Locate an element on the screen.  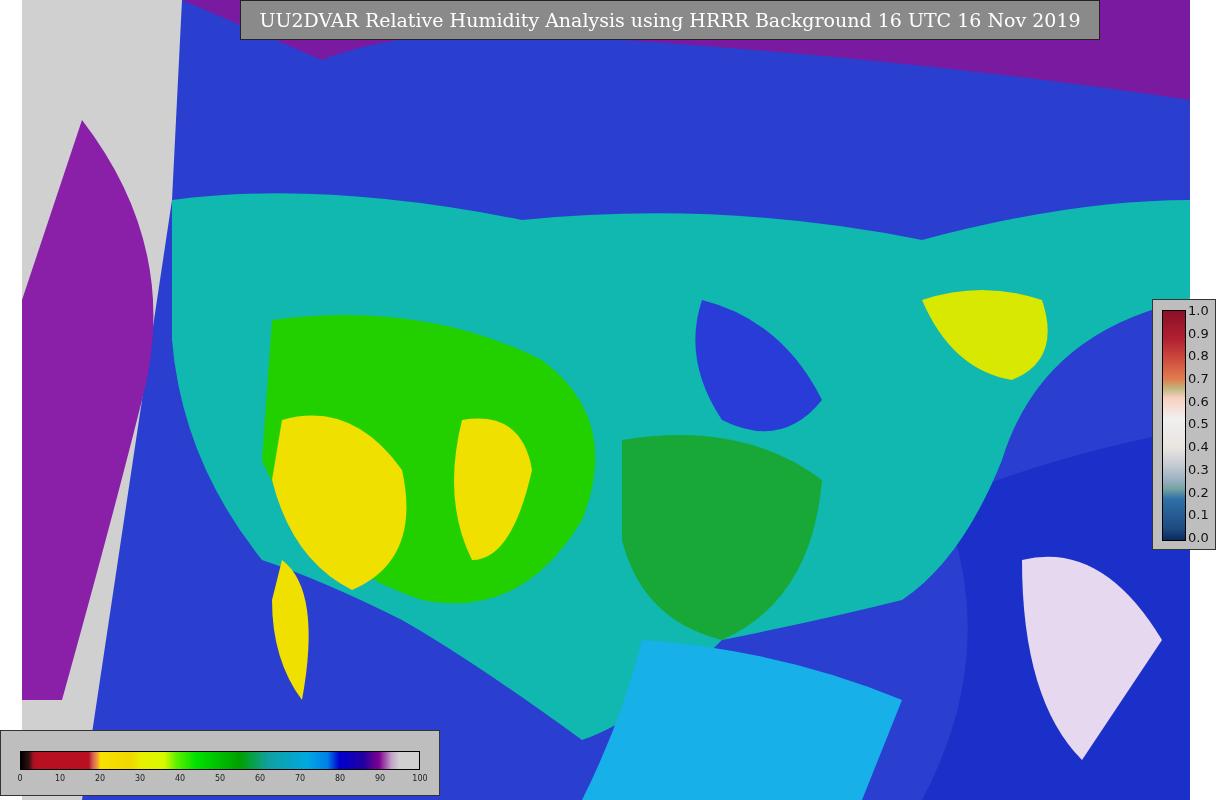
colorbar-tick-label: 70 is located at coordinates (300, 778).